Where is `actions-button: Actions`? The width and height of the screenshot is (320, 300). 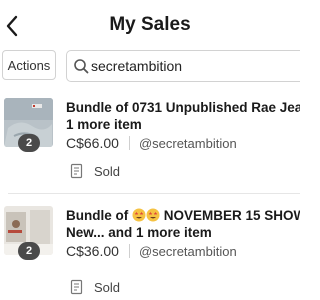
actions-button: Actions is located at coordinates (29, 65).